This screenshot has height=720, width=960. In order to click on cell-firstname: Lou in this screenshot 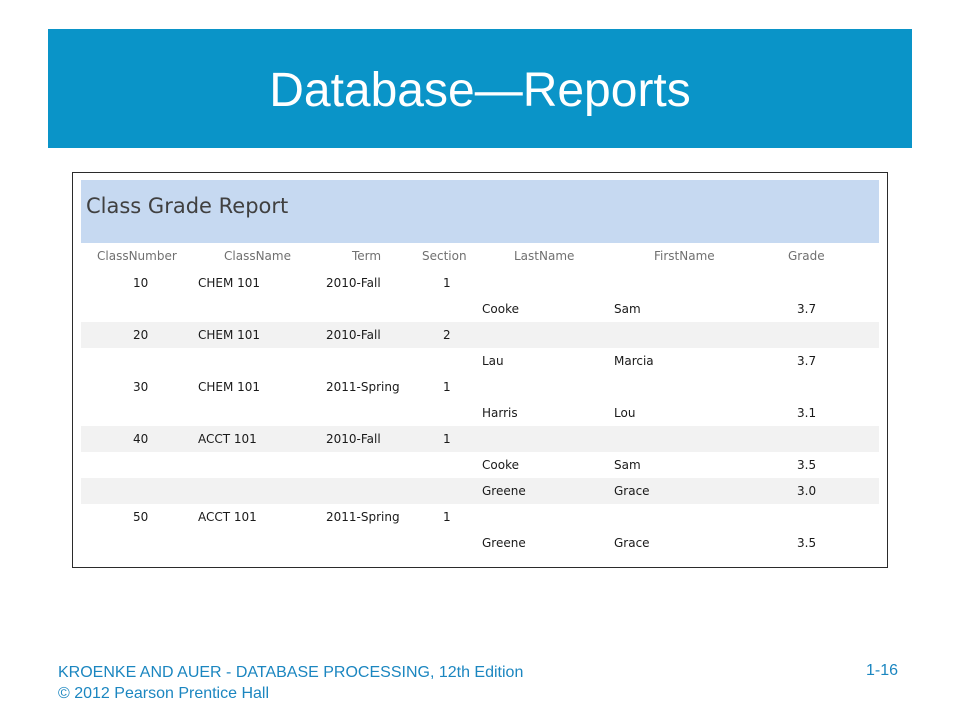, I will do `click(625, 413)`.